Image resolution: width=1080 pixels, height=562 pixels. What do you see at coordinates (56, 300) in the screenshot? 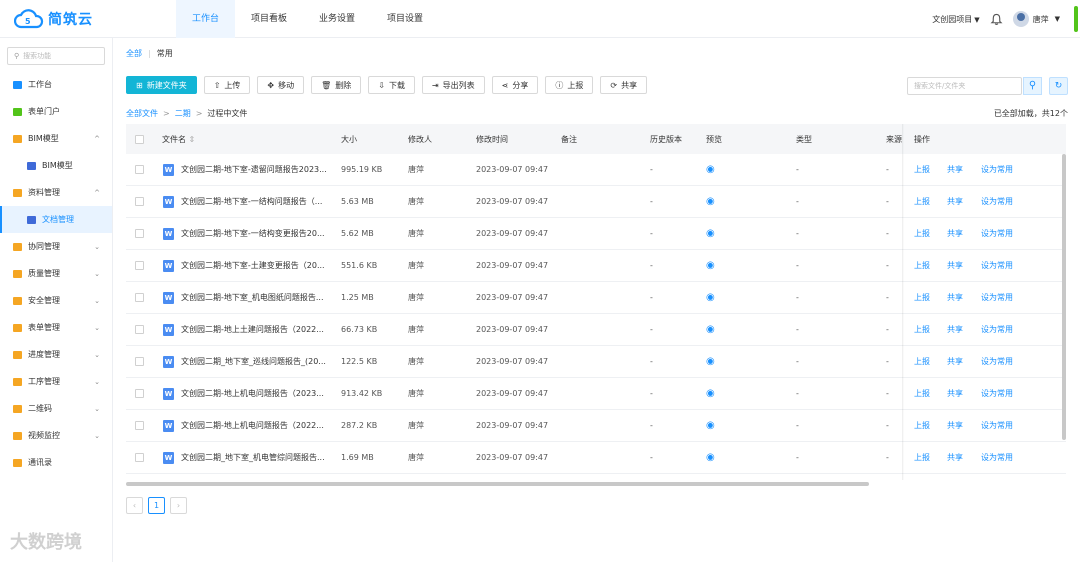
I see `sidebar-item-safety: 安全管理 ⌄` at bounding box center [56, 300].